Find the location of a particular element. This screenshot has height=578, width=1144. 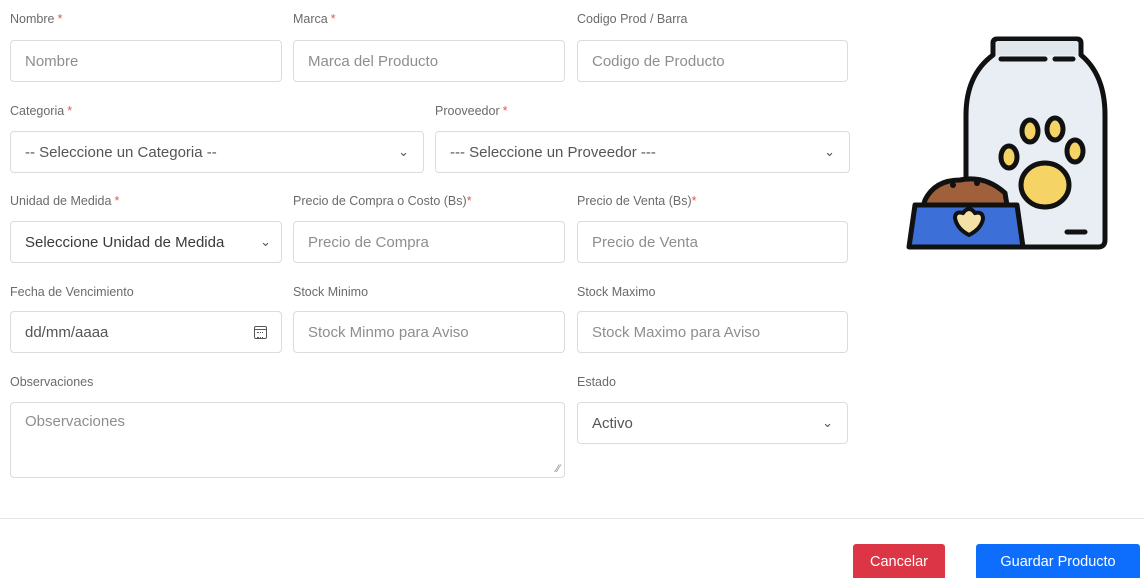

marca-input is located at coordinates (429, 61).